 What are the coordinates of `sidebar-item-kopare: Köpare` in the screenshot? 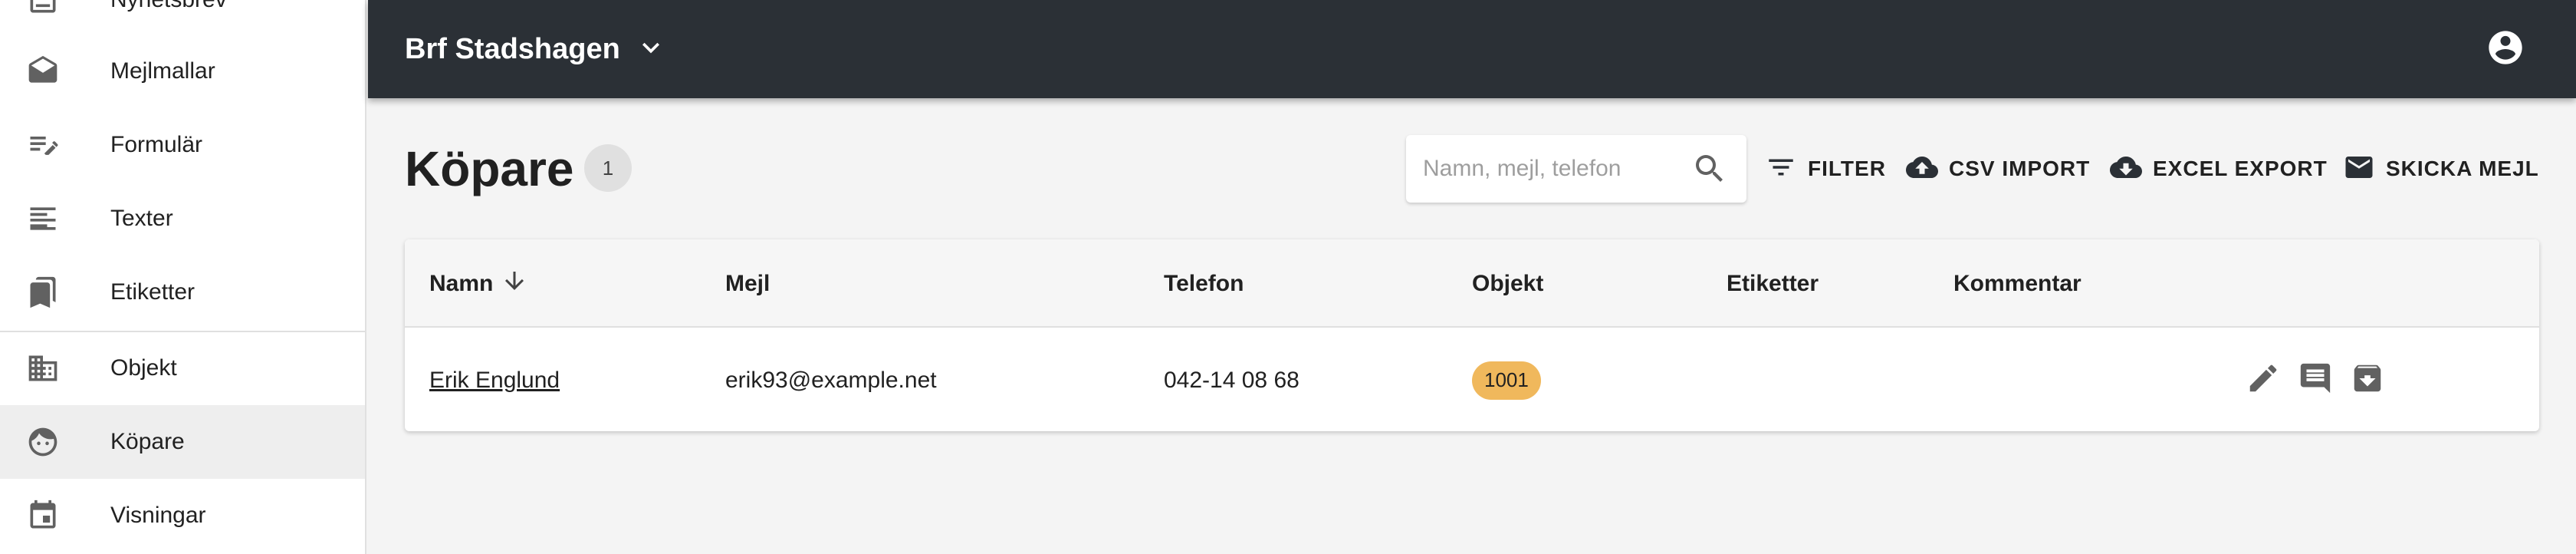 It's located at (182, 442).